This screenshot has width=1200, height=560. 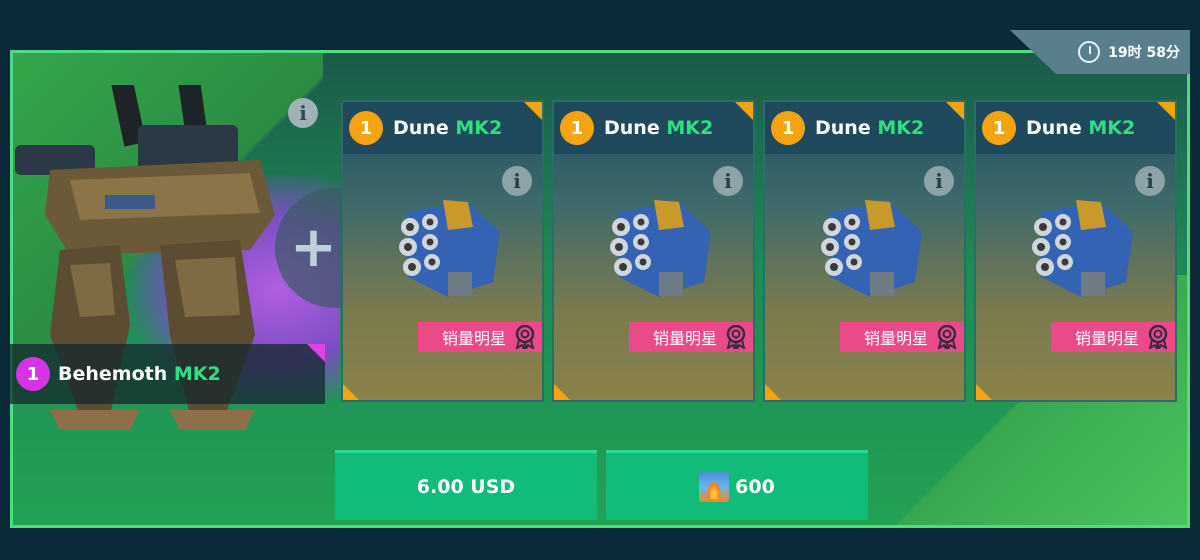 I want to click on rarity-corner, so click(x=316, y=353).